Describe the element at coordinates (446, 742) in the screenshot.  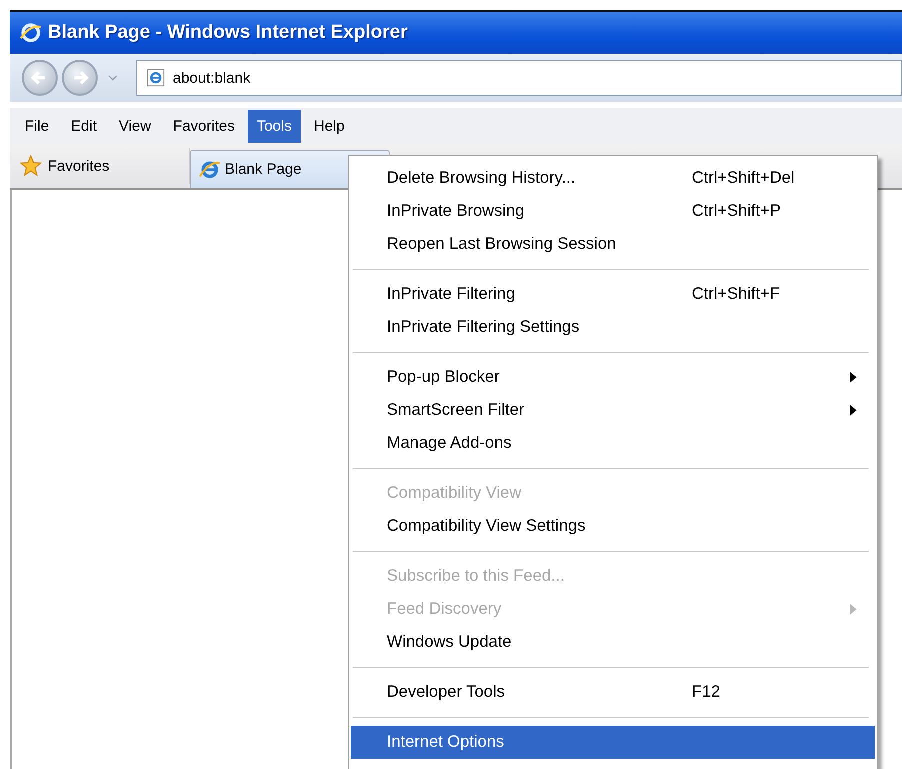
I see `menu-item-label: Internet Options` at that location.